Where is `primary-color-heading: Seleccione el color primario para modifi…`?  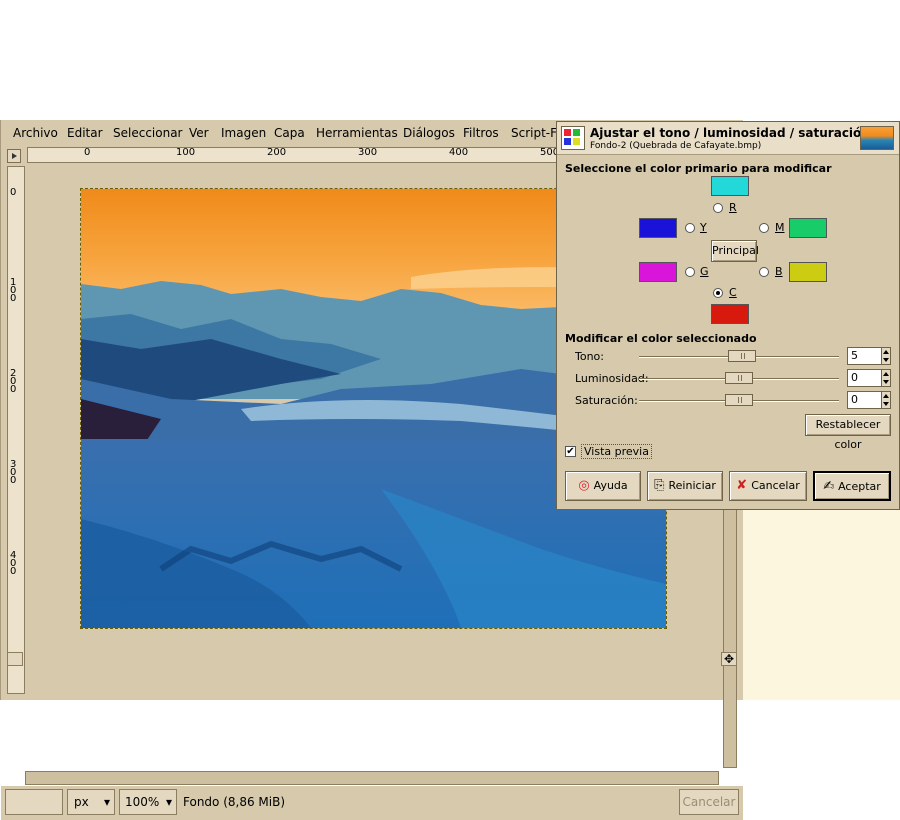
primary-color-heading: Seleccione el color primario para modifi… is located at coordinates (698, 168).